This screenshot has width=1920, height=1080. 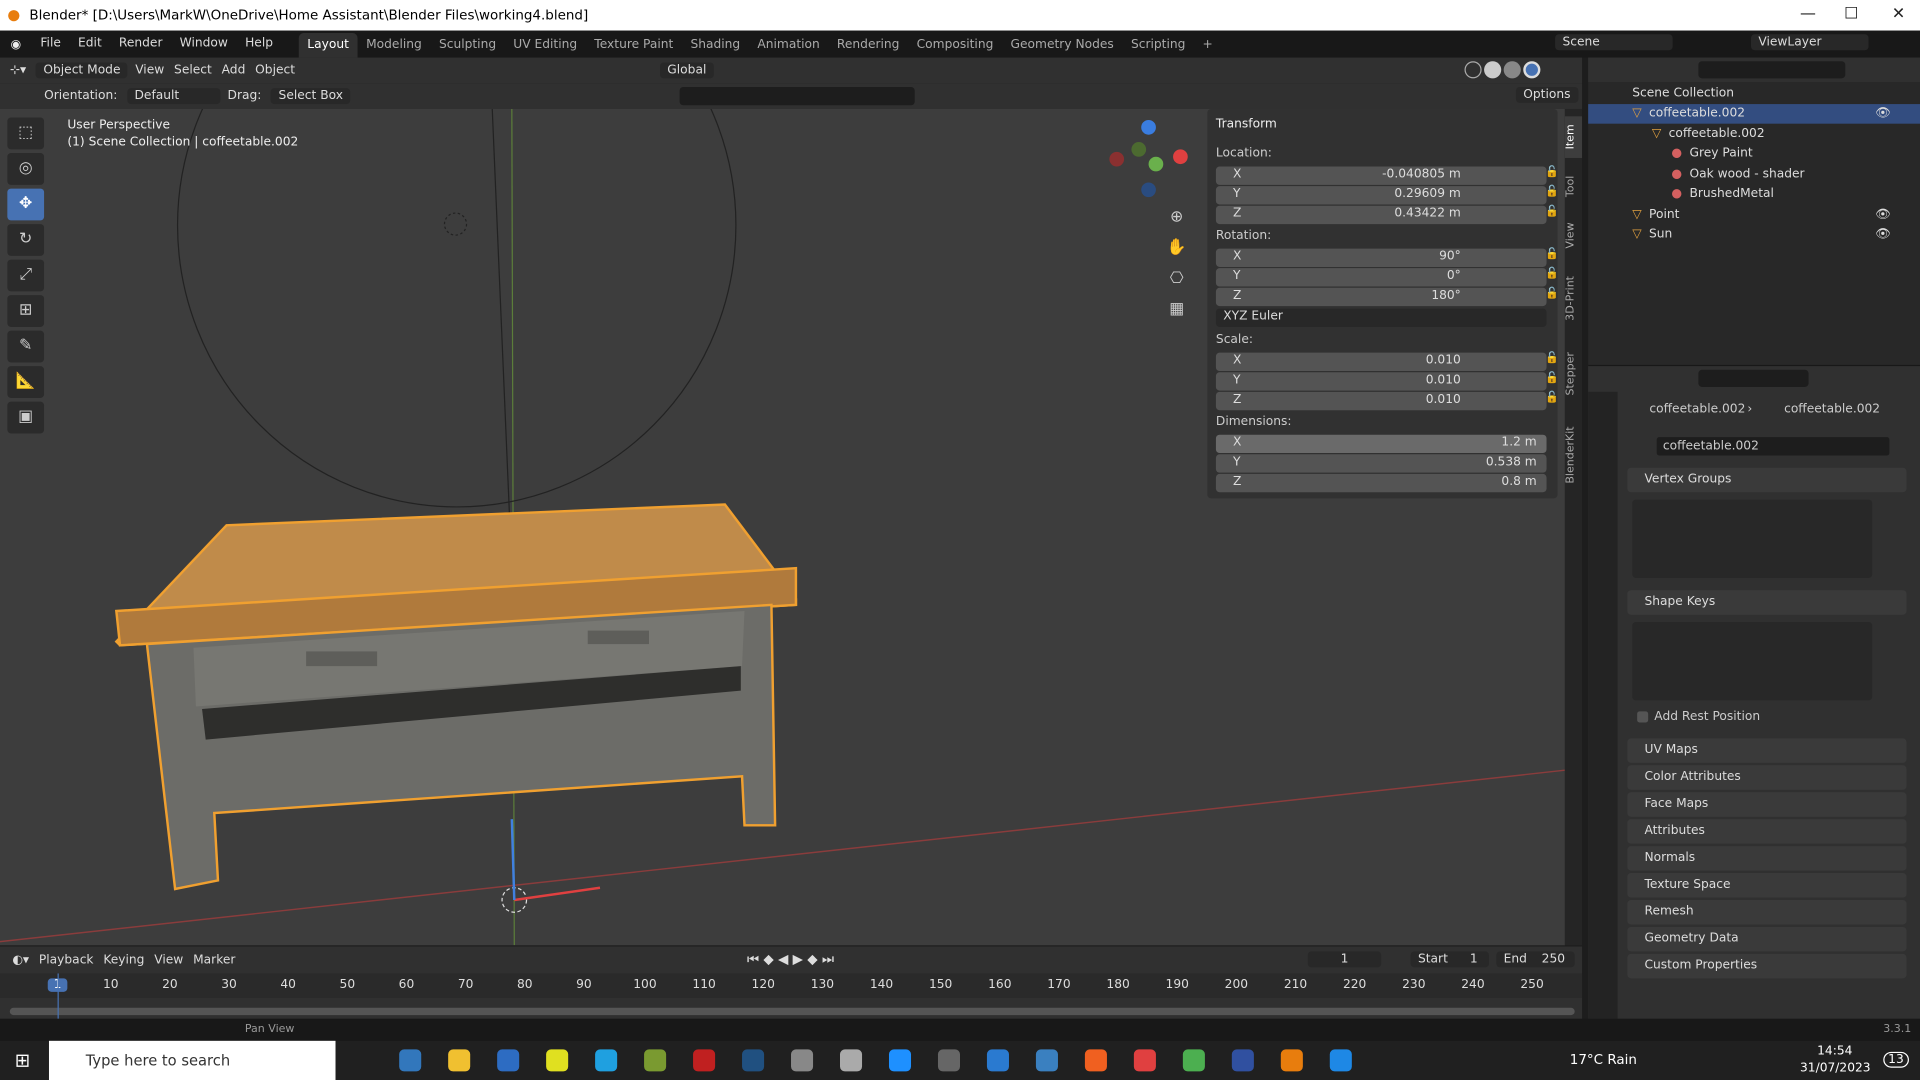 I want to click on transform-orientation-selector: Global, so click(x=686, y=70).